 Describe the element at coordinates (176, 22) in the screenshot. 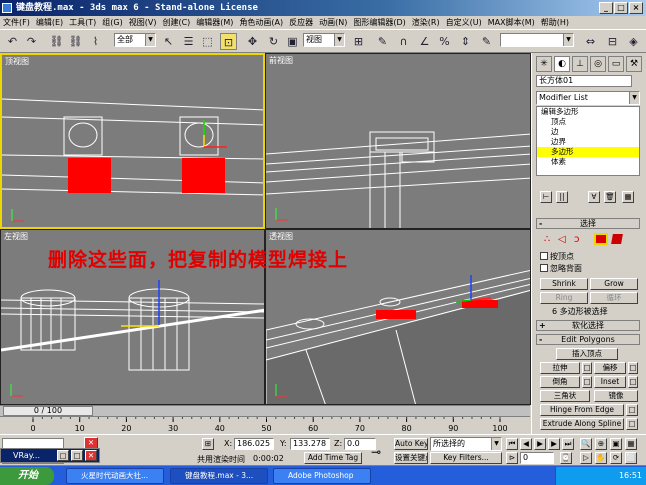

I see `menu-item-5: 创建(C)` at that location.